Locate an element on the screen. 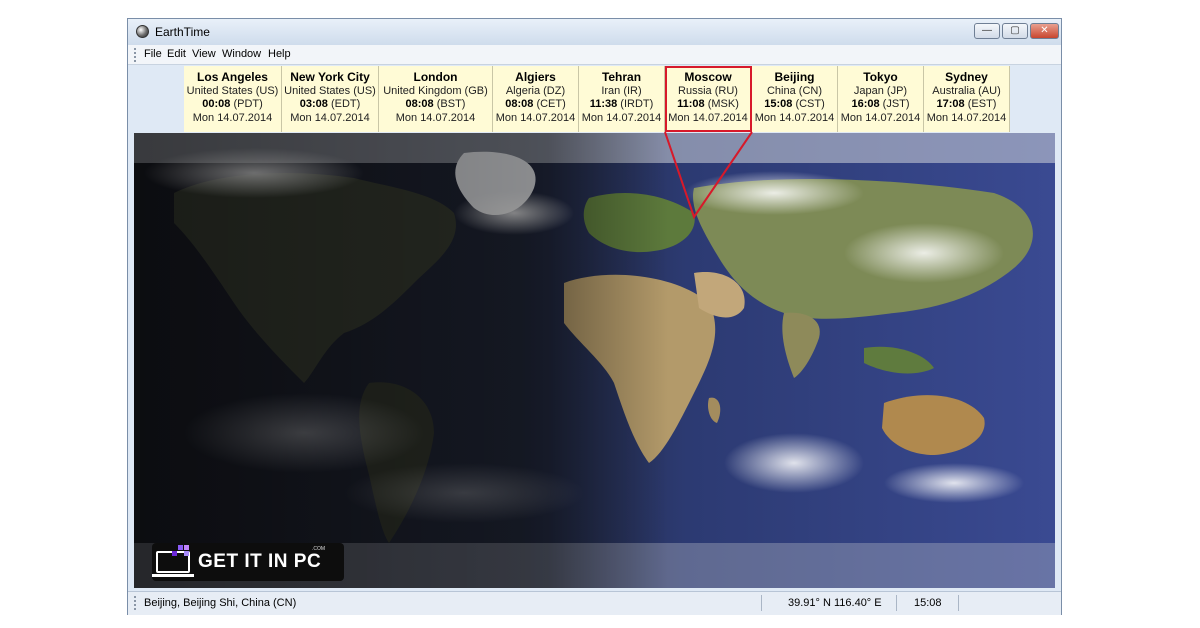 Image resolution: width=1200 pixels, height=628 pixels. city-time: 00:08 is located at coordinates (216, 104).